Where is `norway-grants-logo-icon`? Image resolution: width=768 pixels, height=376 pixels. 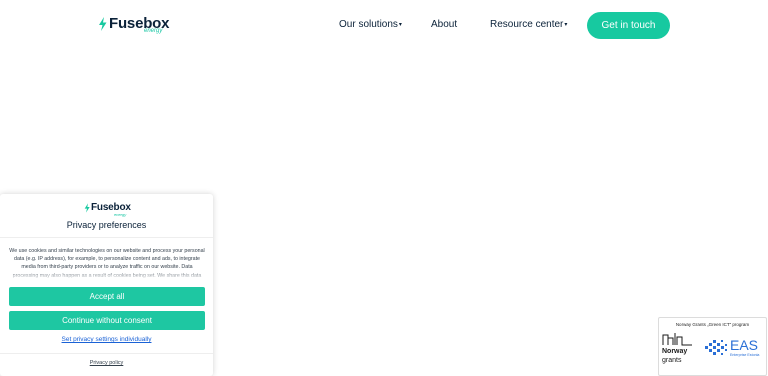 norway-grants-logo-icon is located at coordinates (677, 339).